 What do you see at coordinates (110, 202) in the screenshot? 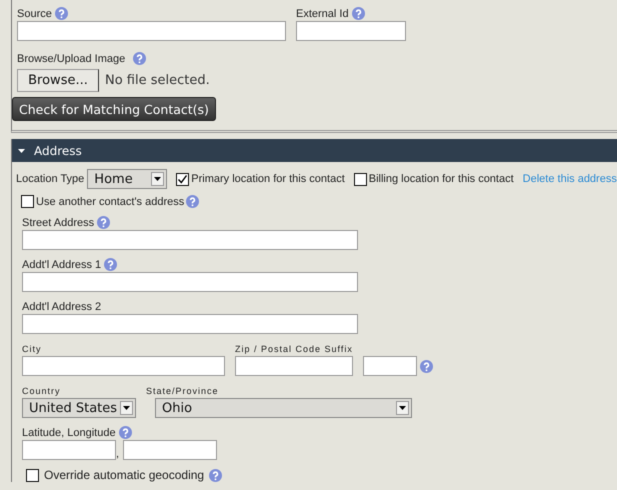
I see `checkbox-label: Use another contact's address` at bounding box center [110, 202].